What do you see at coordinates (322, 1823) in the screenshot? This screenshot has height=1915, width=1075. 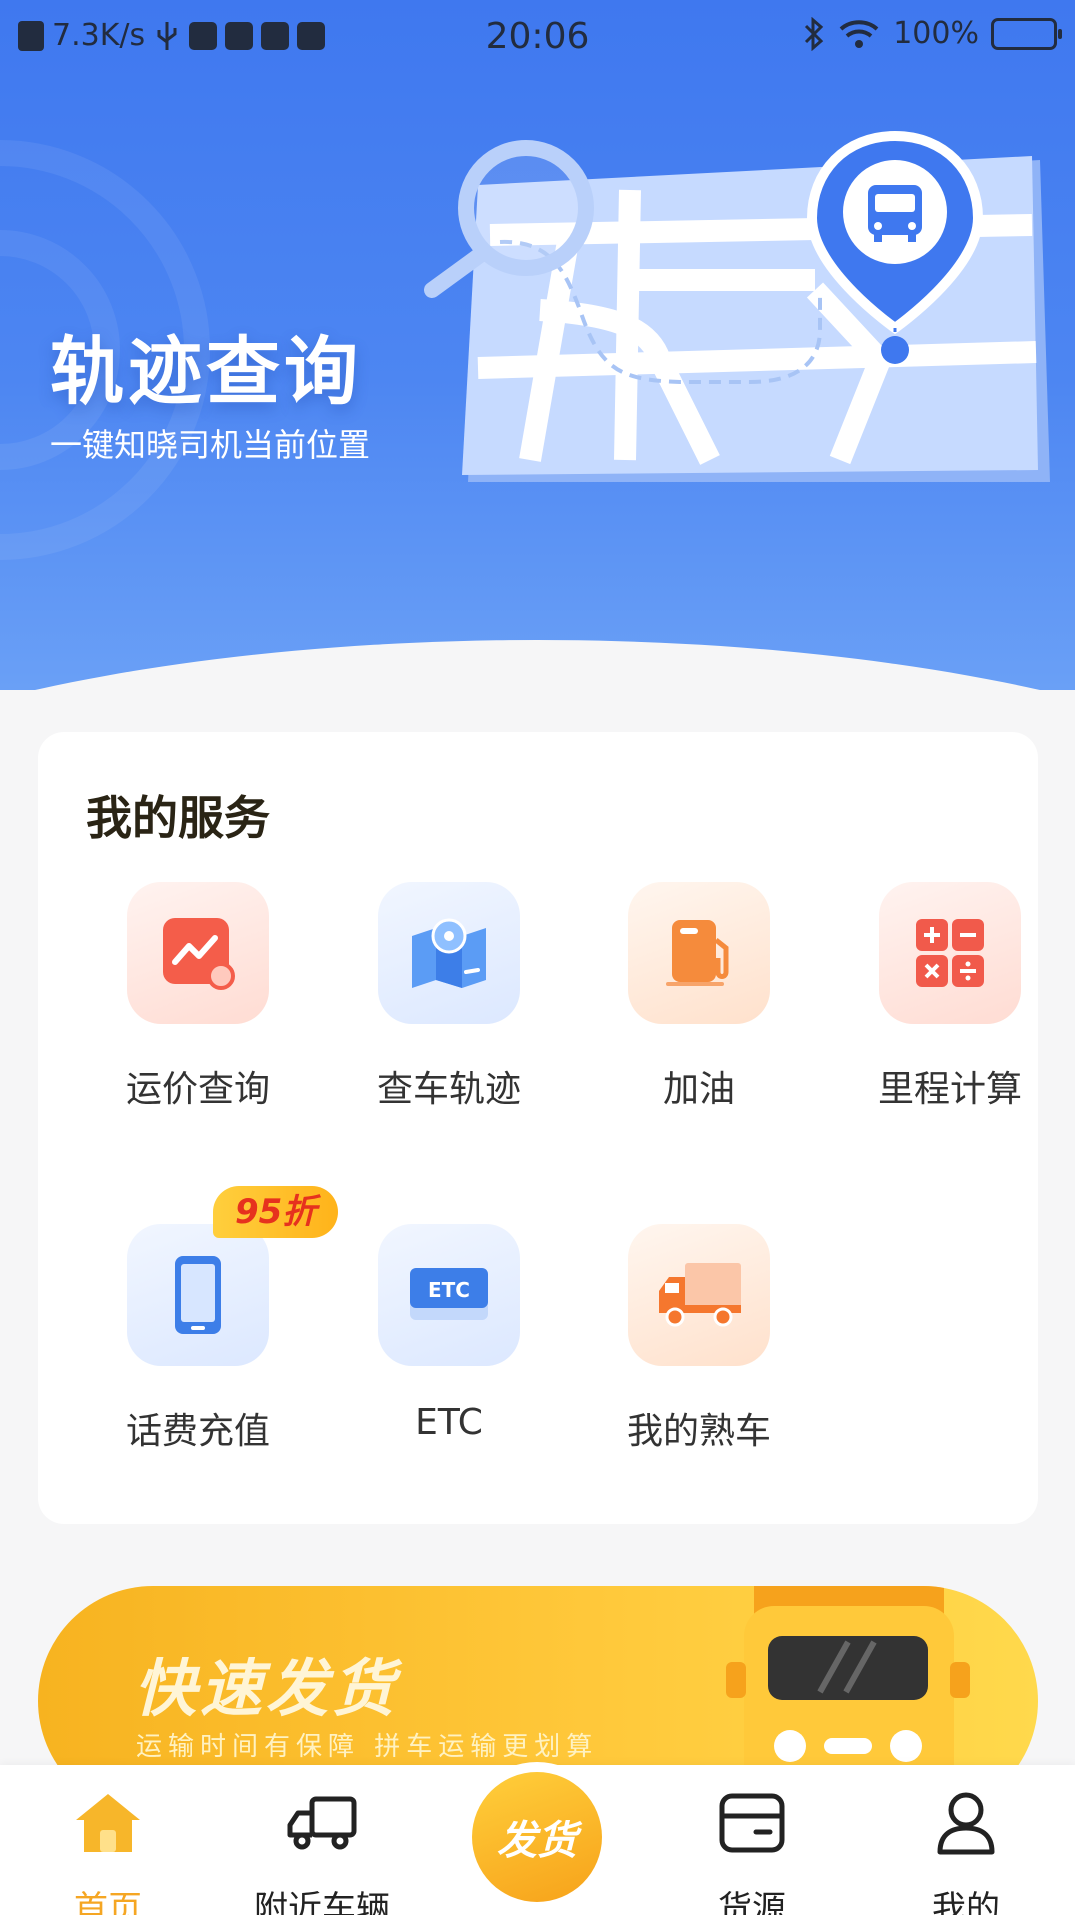 I see `truck-outline-icon` at bounding box center [322, 1823].